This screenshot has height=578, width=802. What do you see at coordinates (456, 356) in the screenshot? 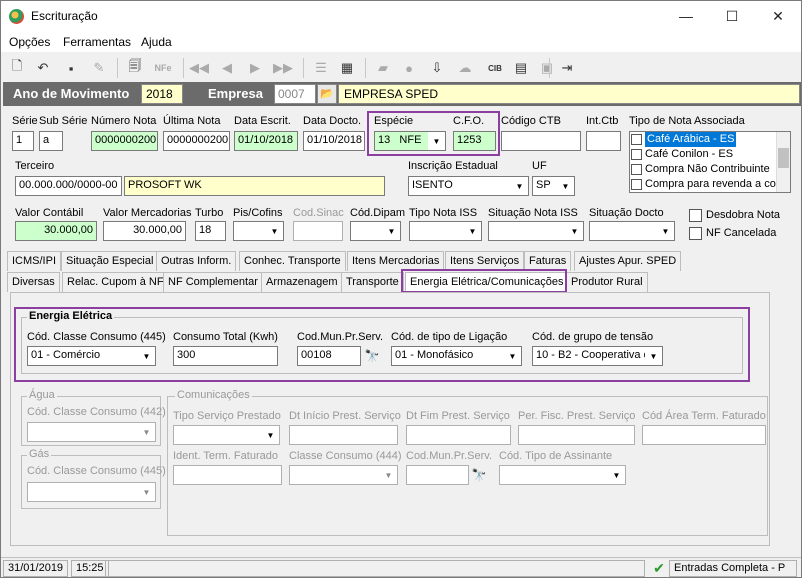
I see `ligacao-select: 01 - Monofásico ▼` at bounding box center [456, 356].